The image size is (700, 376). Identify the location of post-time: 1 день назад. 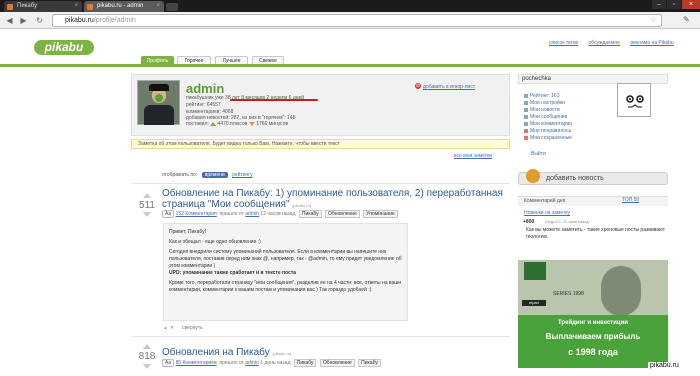
(275, 363).